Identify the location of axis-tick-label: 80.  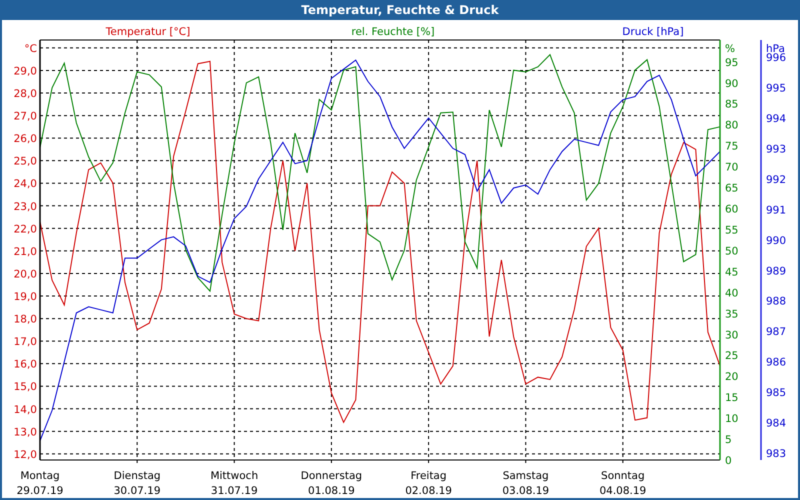
(731, 126).